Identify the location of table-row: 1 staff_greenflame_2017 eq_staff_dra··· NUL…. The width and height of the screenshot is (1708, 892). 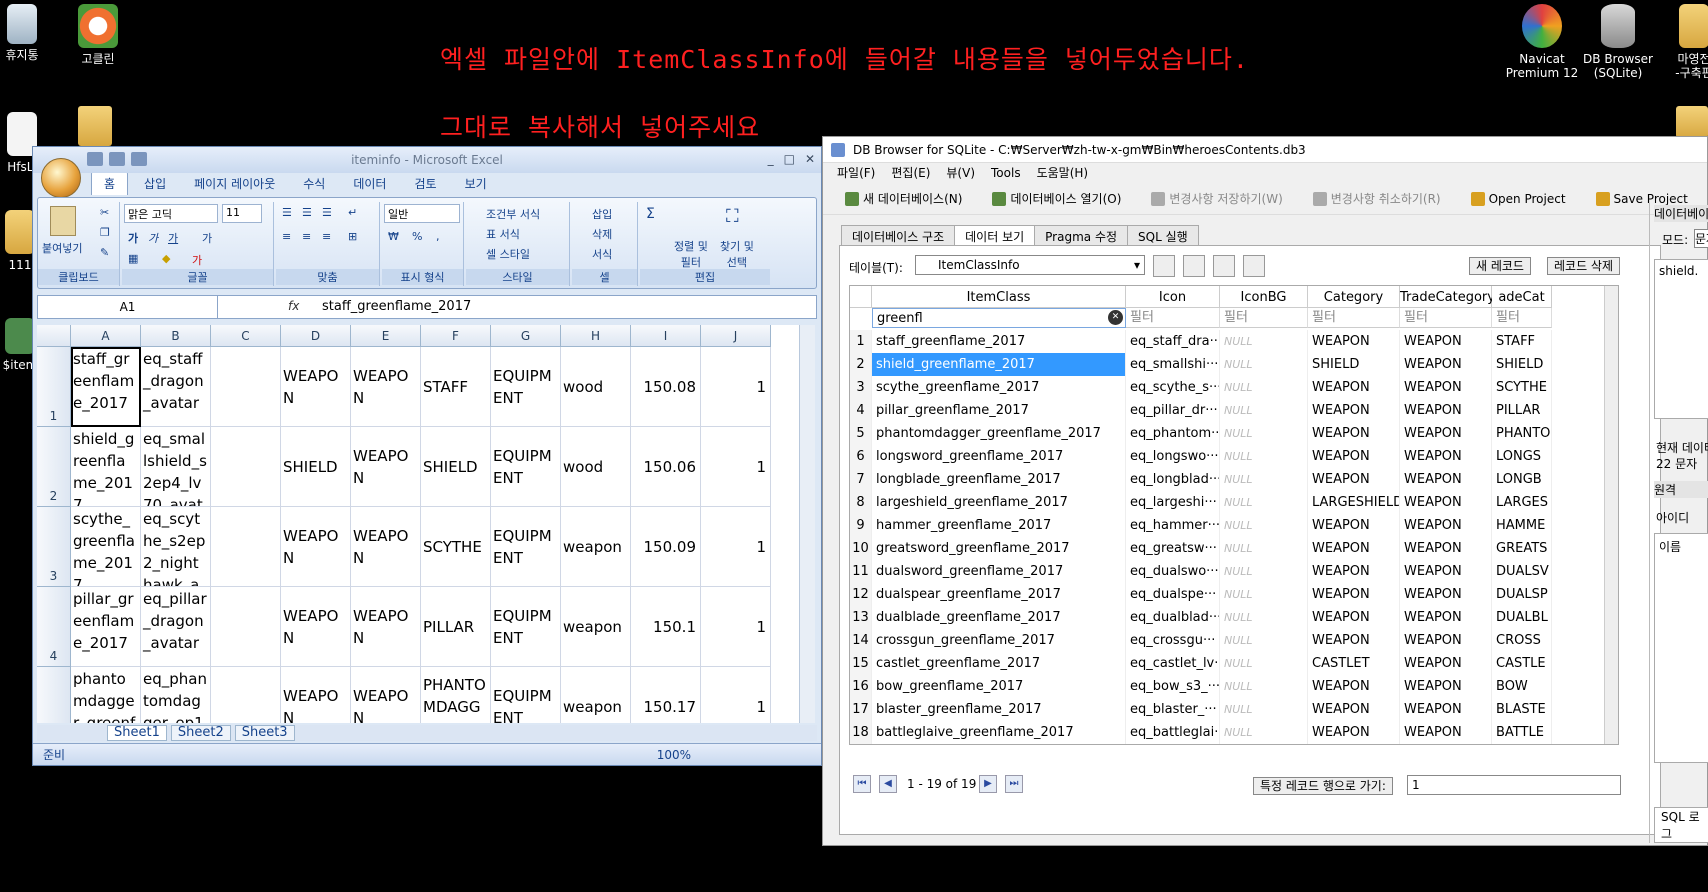
(1234, 341).